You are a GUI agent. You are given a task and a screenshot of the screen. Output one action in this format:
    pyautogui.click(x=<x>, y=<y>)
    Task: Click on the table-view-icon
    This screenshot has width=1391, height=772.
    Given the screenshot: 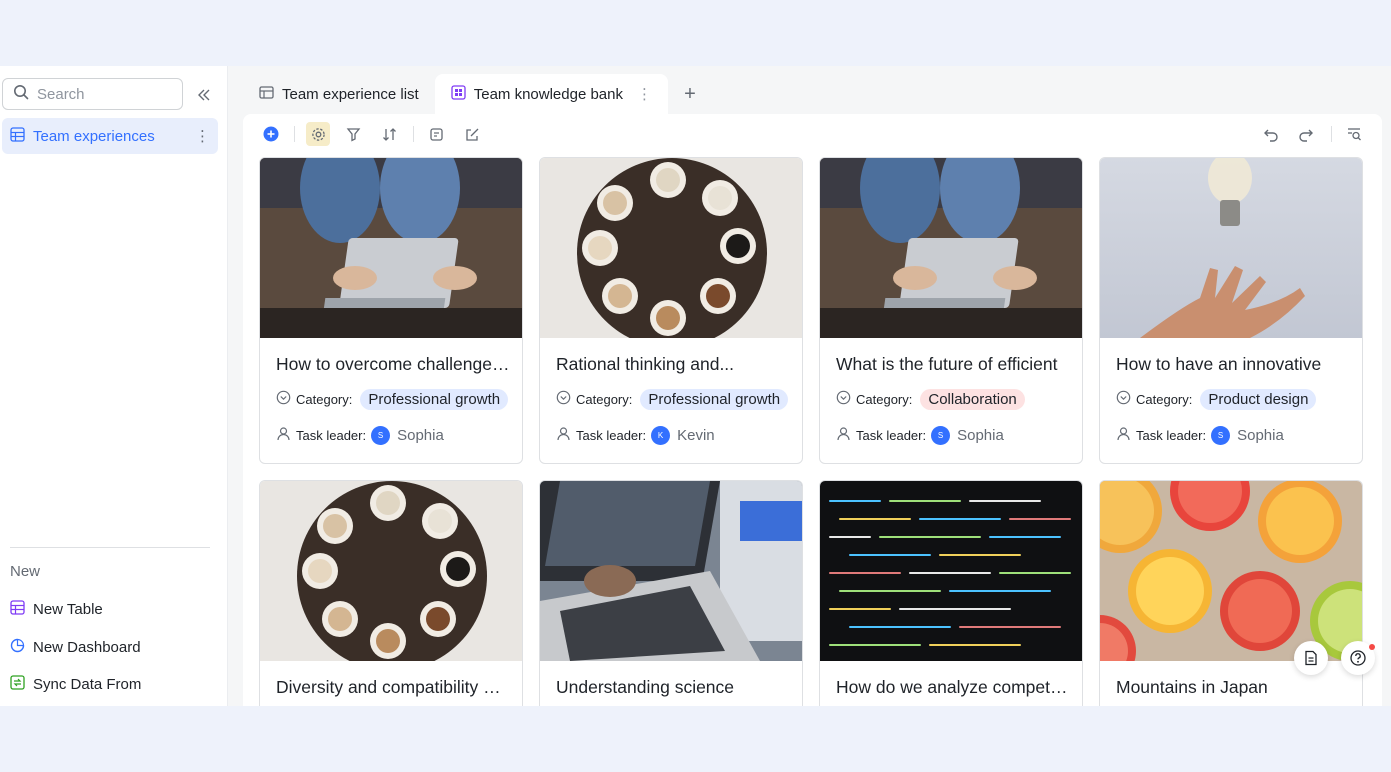 What is the action you would take?
    pyautogui.click(x=266, y=94)
    